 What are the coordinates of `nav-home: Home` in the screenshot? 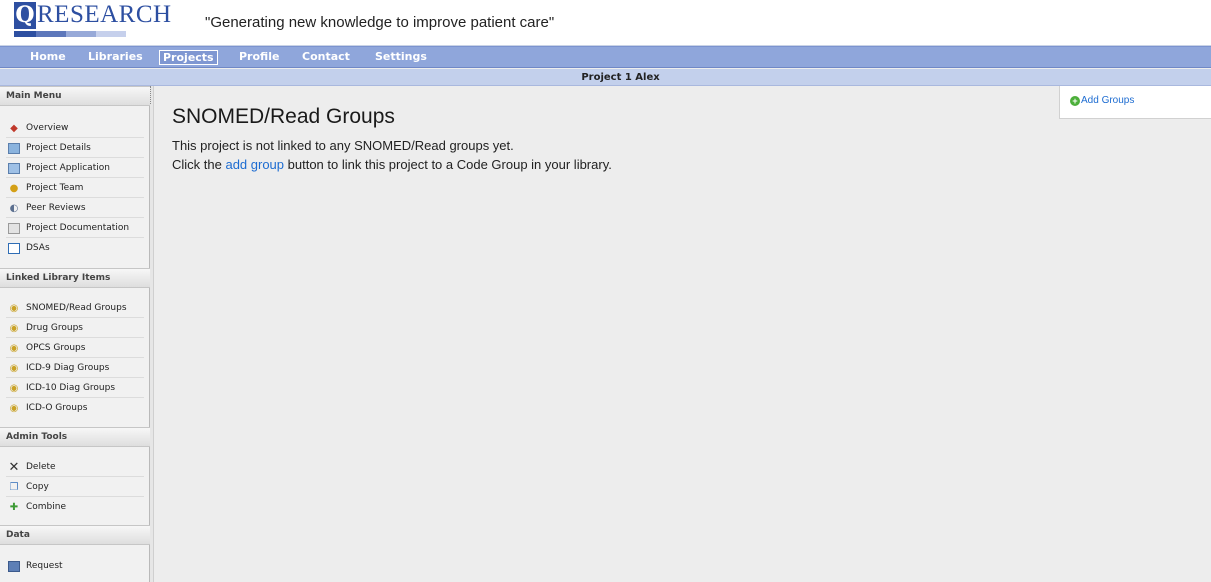 It's located at (48, 57).